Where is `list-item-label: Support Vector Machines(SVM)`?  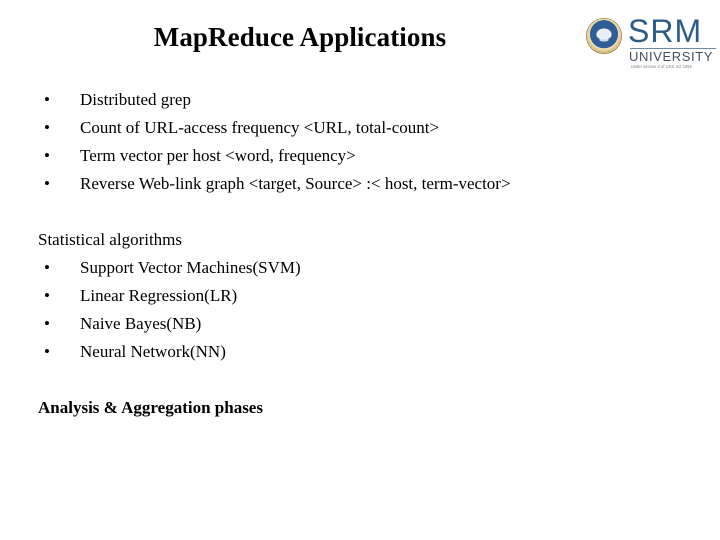
list-item-label: Support Vector Machines(SVM) is located at coordinates (190, 267).